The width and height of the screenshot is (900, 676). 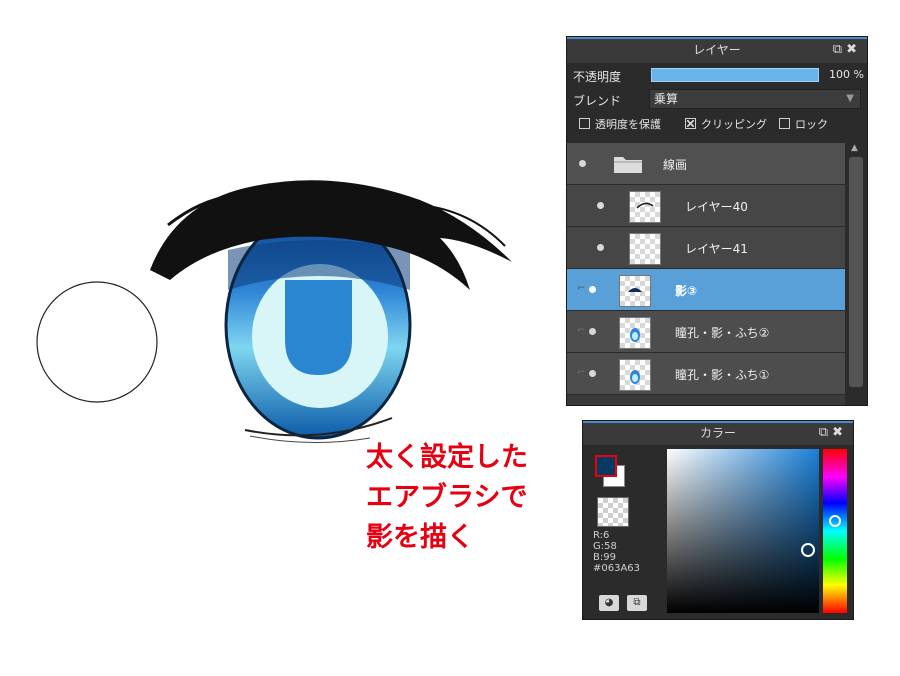 What do you see at coordinates (597, 77) in the screenshot?
I see `opacity-label: 不透明度` at bounding box center [597, 77].